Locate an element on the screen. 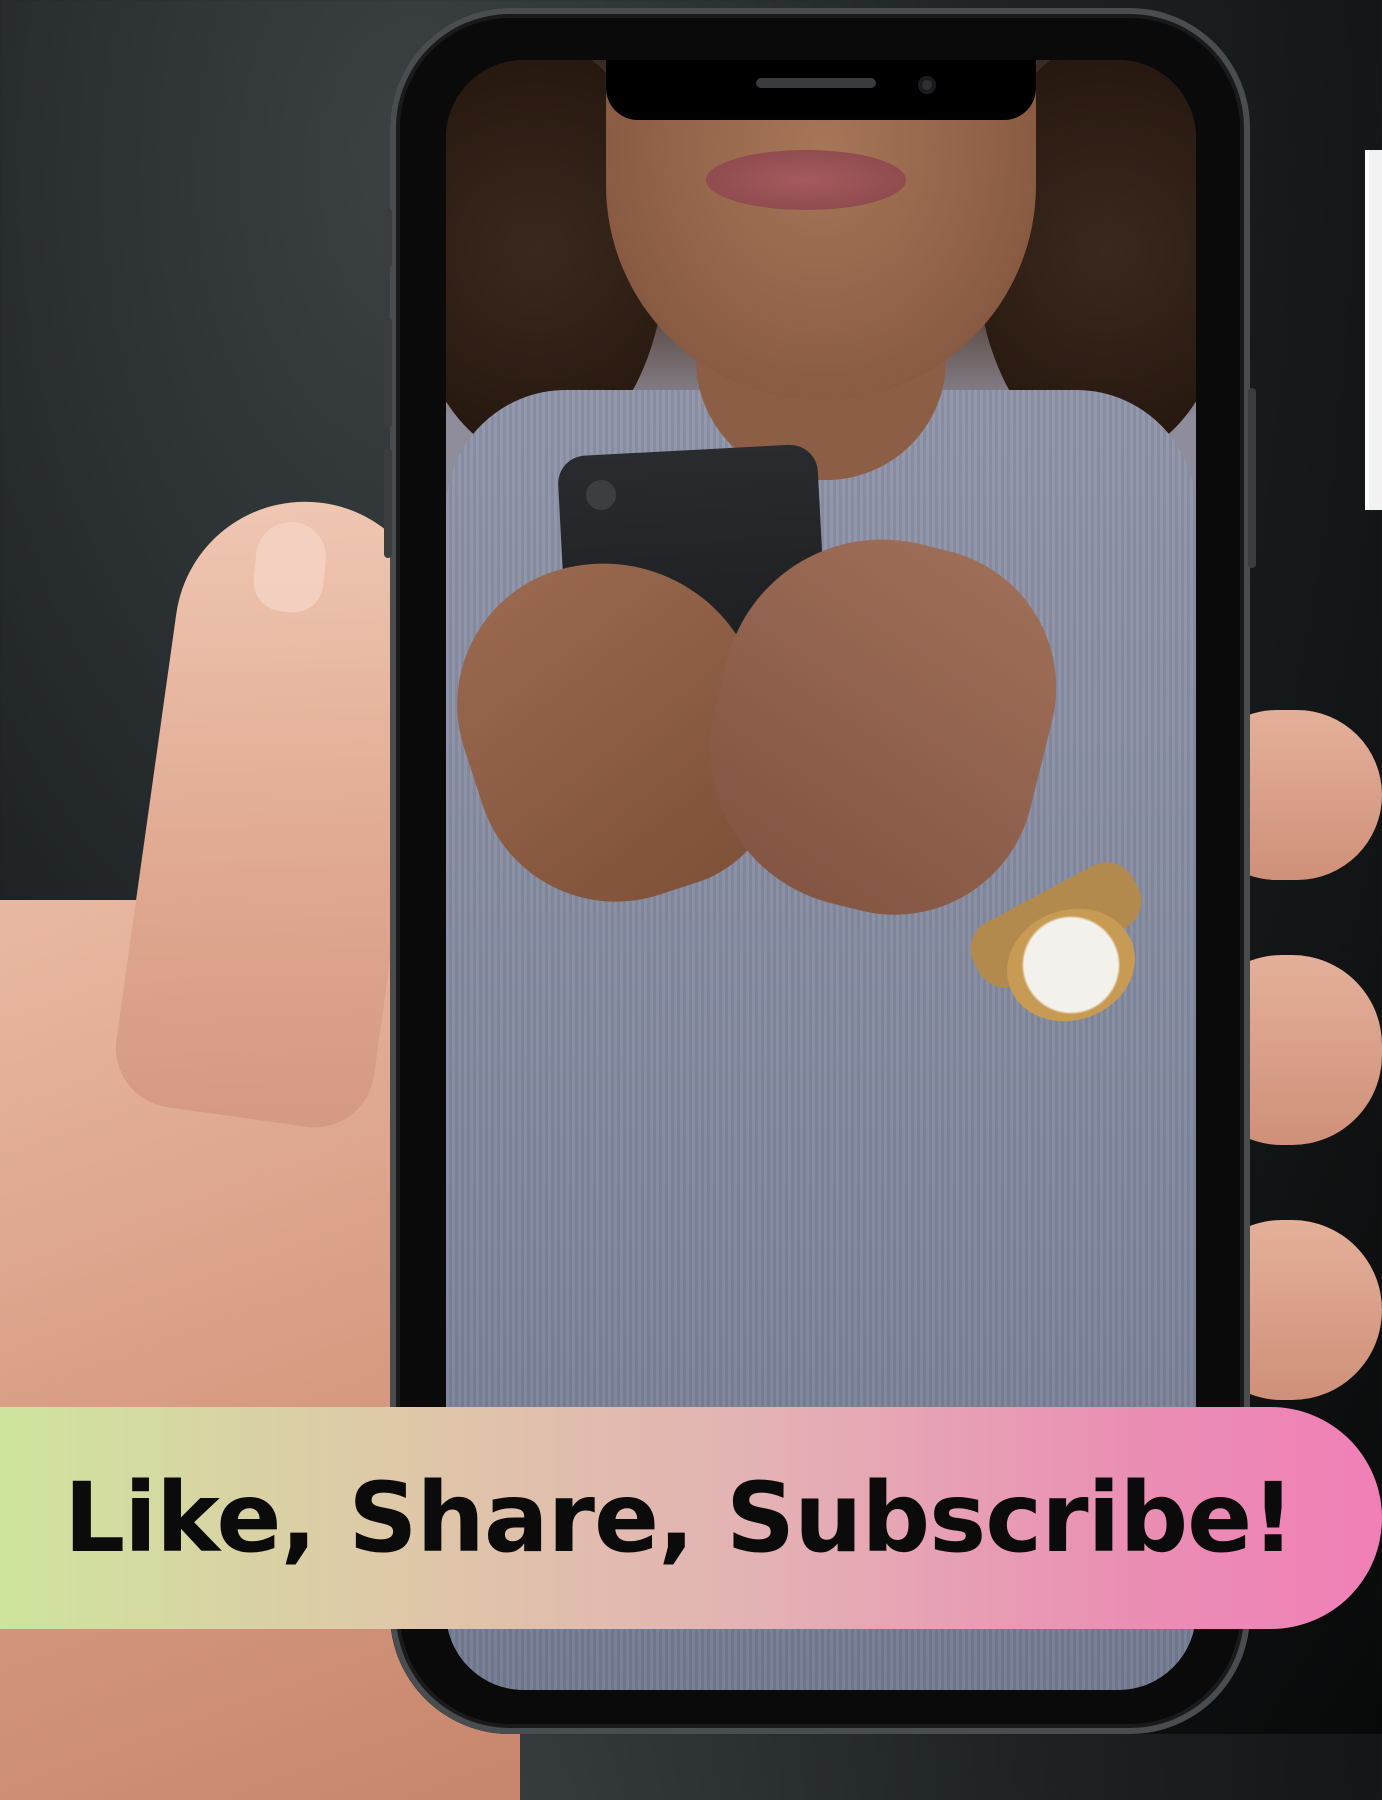  phone-notch-speaker-icon is located at coordinates (816, 83).